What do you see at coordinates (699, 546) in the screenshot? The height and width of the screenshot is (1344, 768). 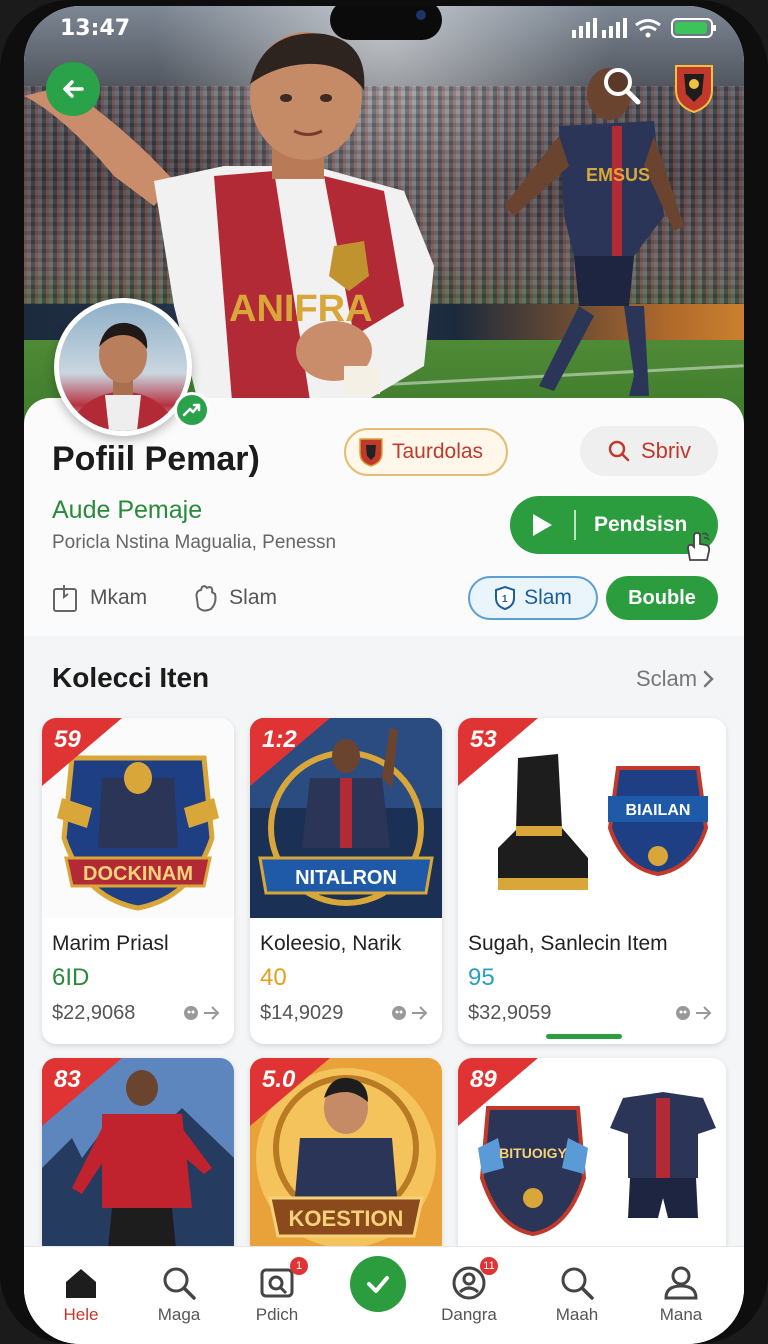 I see `hand-pointer-icon` at bounding box center [699, 546].